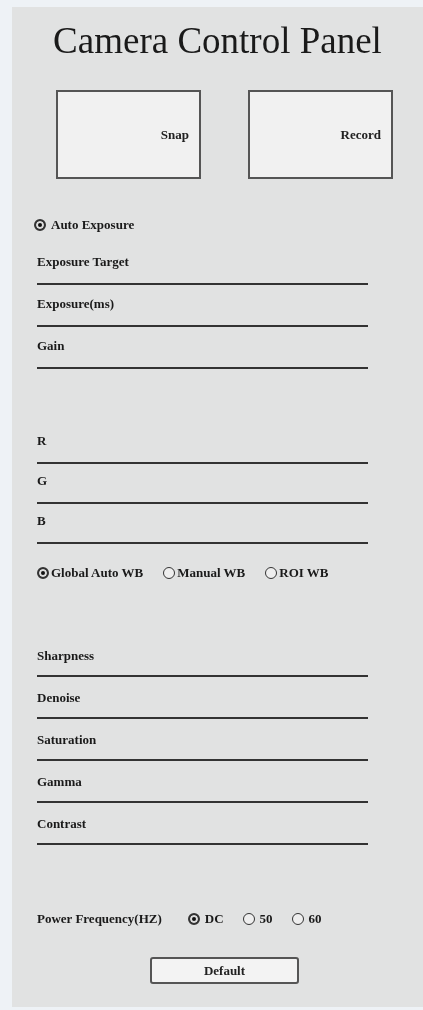 The image size is (423, 1010). Describe the element at coordinates (59, 698) in the screenshot. I see `slider-label: Denoise` at that location.